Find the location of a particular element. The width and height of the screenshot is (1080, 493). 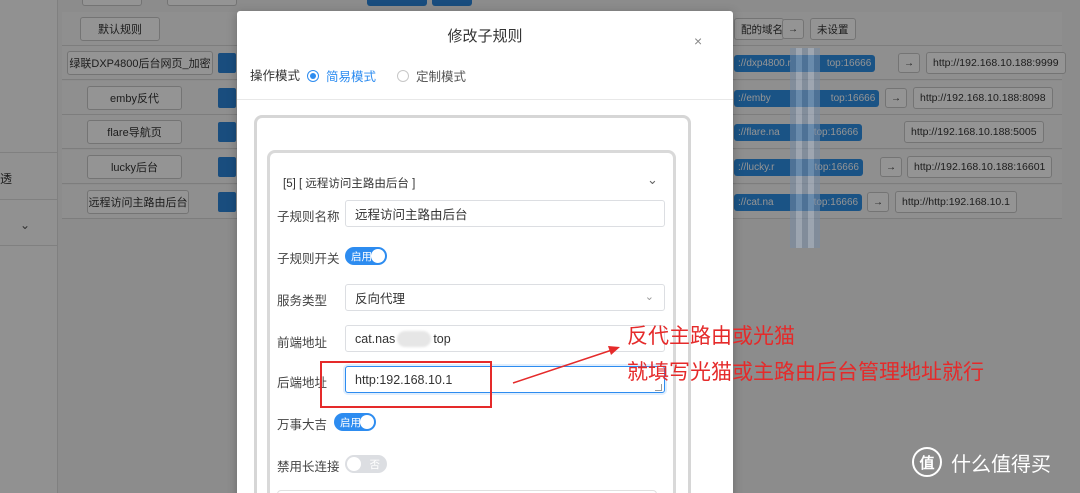

wanshidaji-label: 万事大吉 is located at coordinates (302, 425).